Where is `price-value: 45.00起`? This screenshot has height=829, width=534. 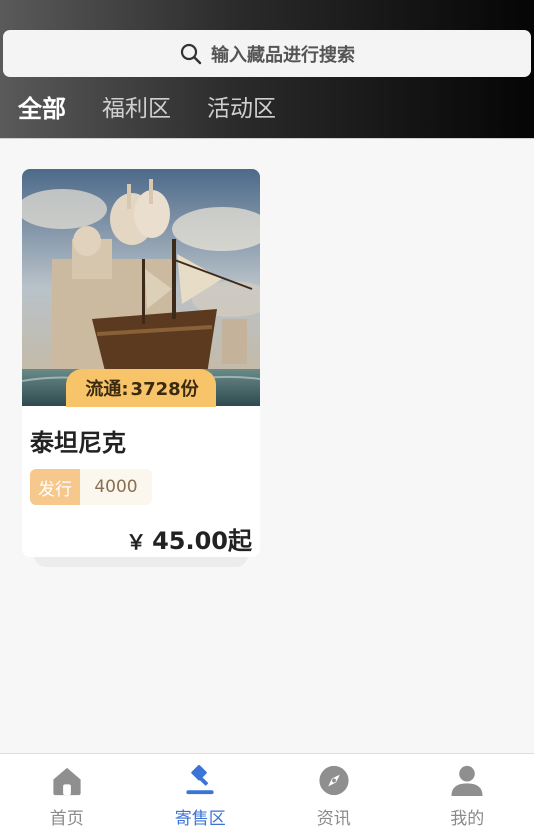
price-value: 45.00起 is located at coordinates (202, 538).